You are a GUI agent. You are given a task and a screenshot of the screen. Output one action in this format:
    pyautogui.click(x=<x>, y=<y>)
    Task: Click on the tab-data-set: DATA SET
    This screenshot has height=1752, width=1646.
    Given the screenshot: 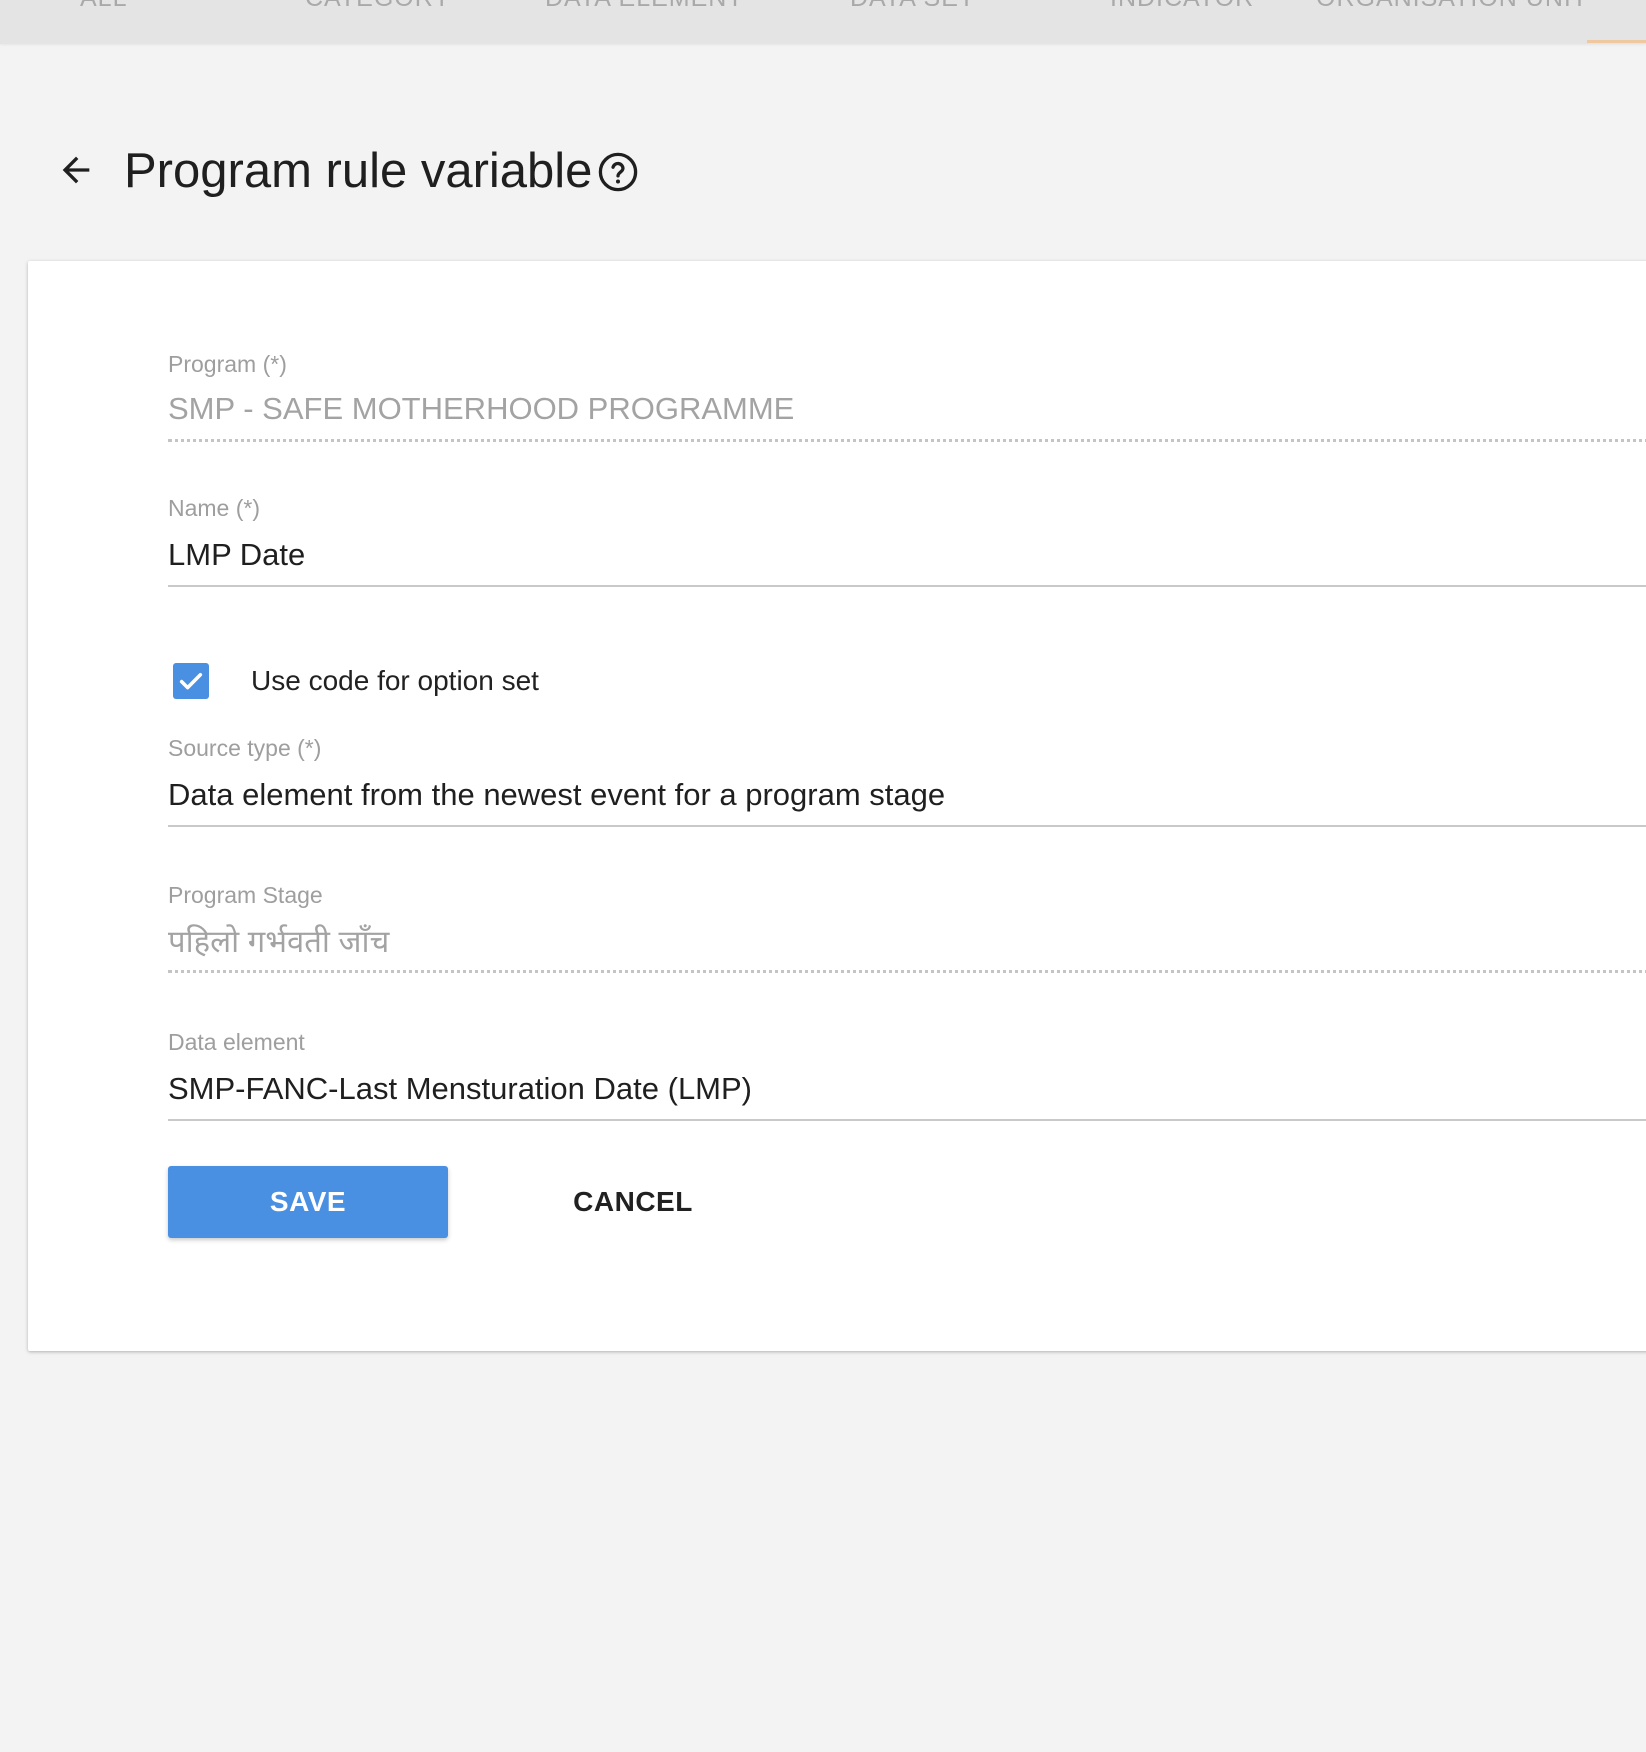 What is the action you would take?
    pyautogui.click(x=912, y=6)
    